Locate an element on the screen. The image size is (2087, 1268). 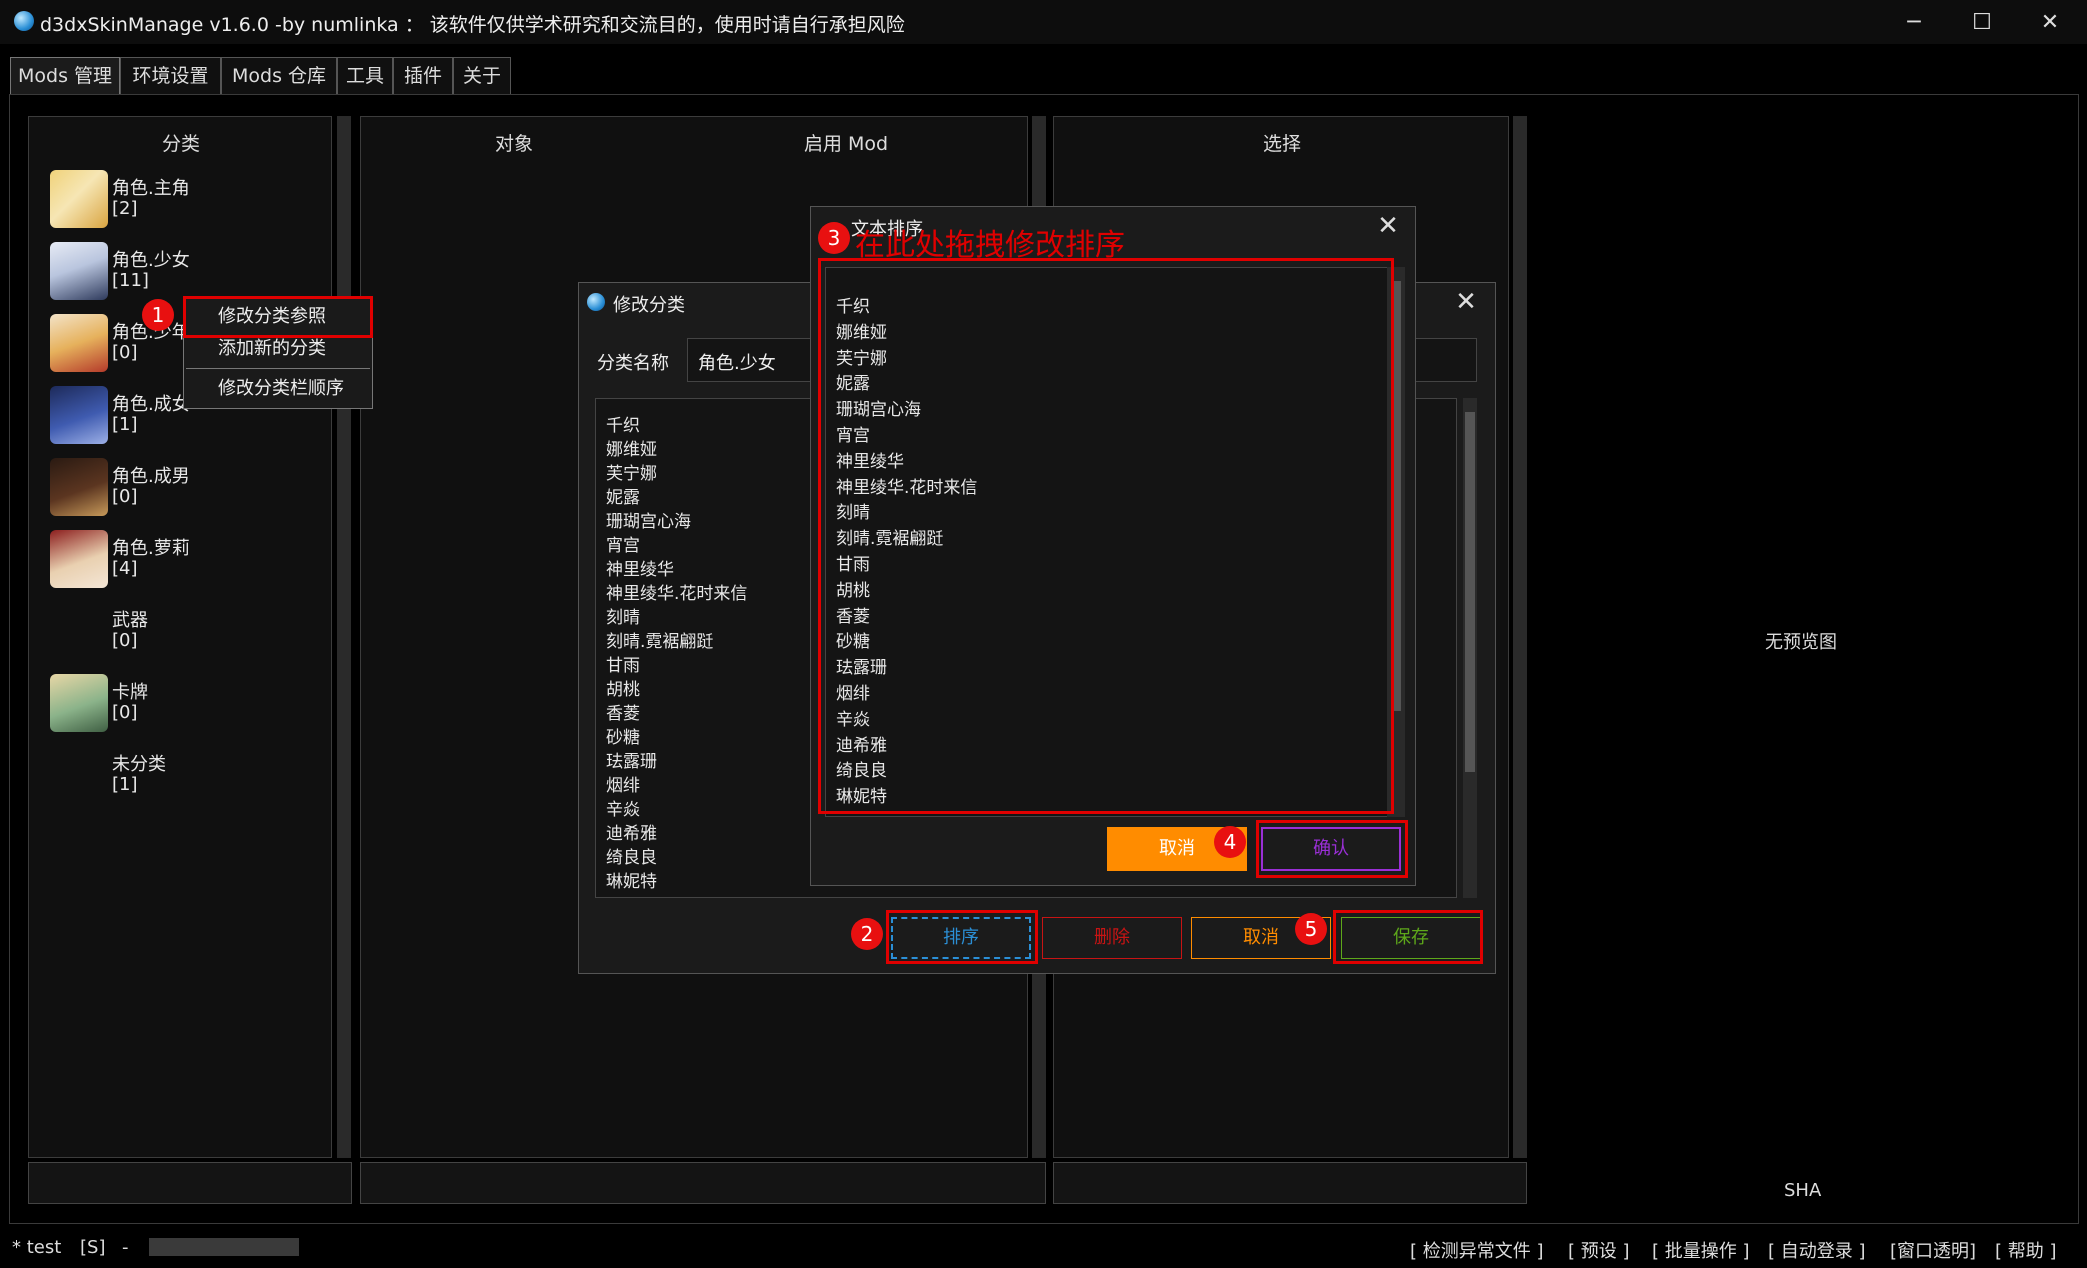
edit-list-item: 刻晴 is located at coordinates (623, 615).